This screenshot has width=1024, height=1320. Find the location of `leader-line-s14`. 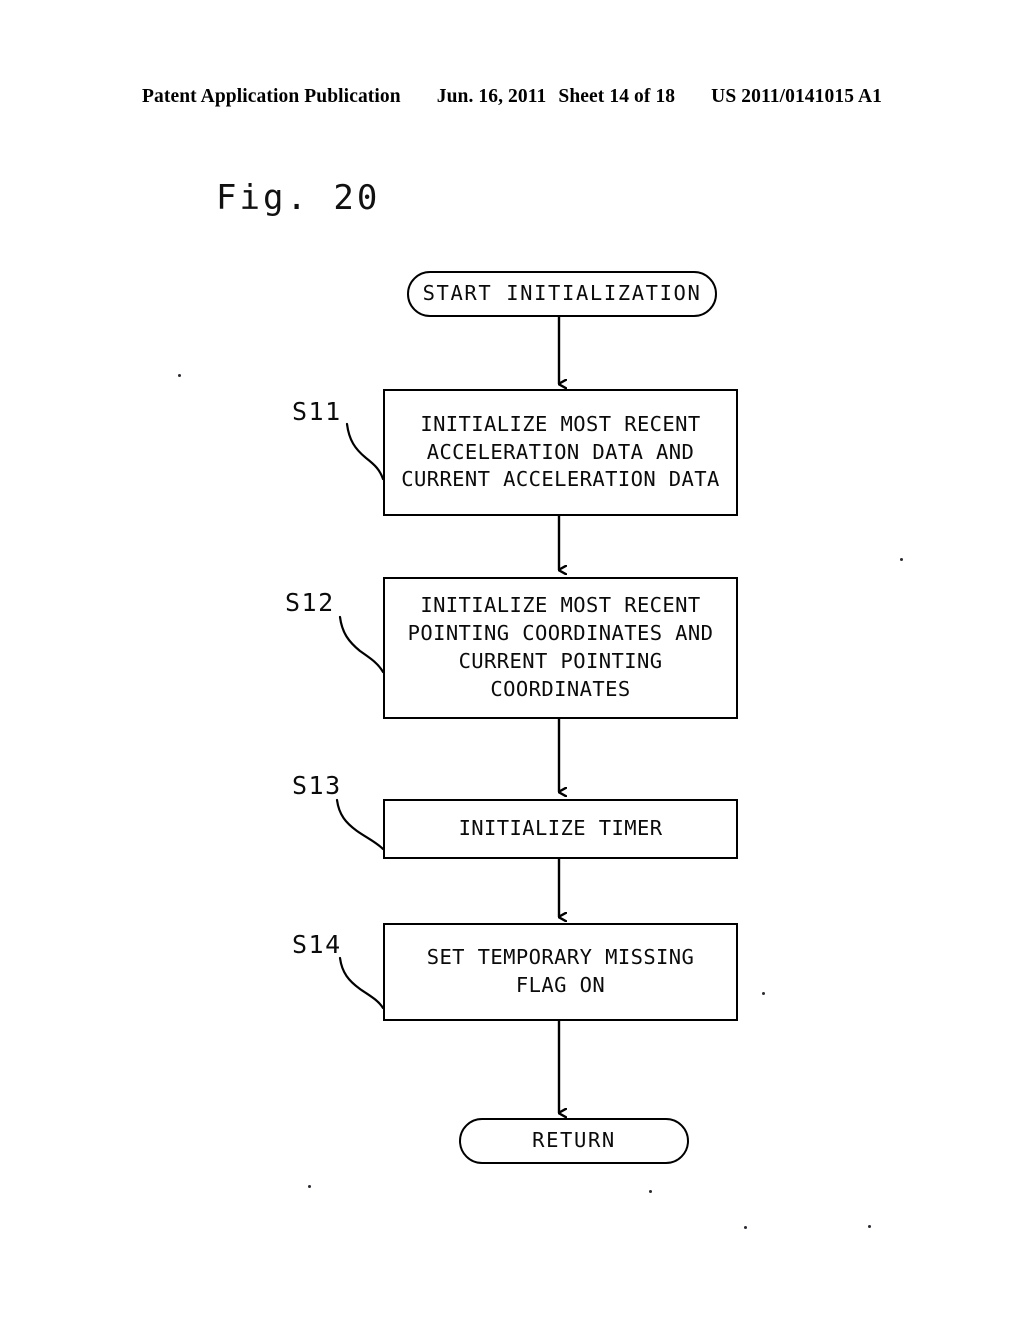

leader-line-s14 is located at coordinates (361, 983).